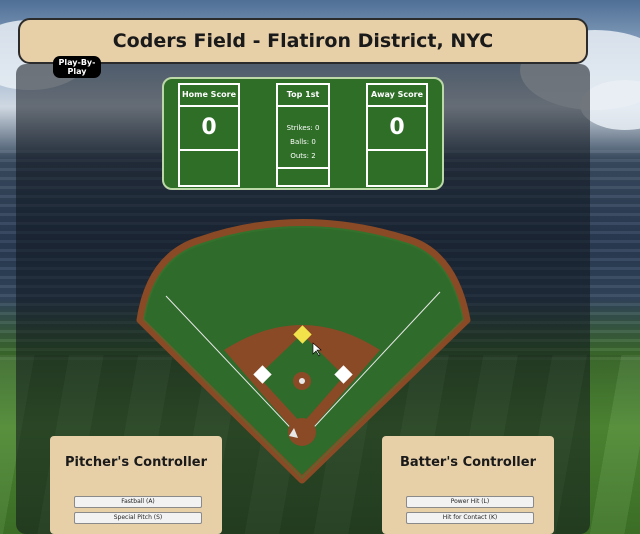  What do you see at coordinates (138, 518) in the screenshot?
I see `special-pitch-button: Special Pitch (S)` at bounding box center [138, 518].